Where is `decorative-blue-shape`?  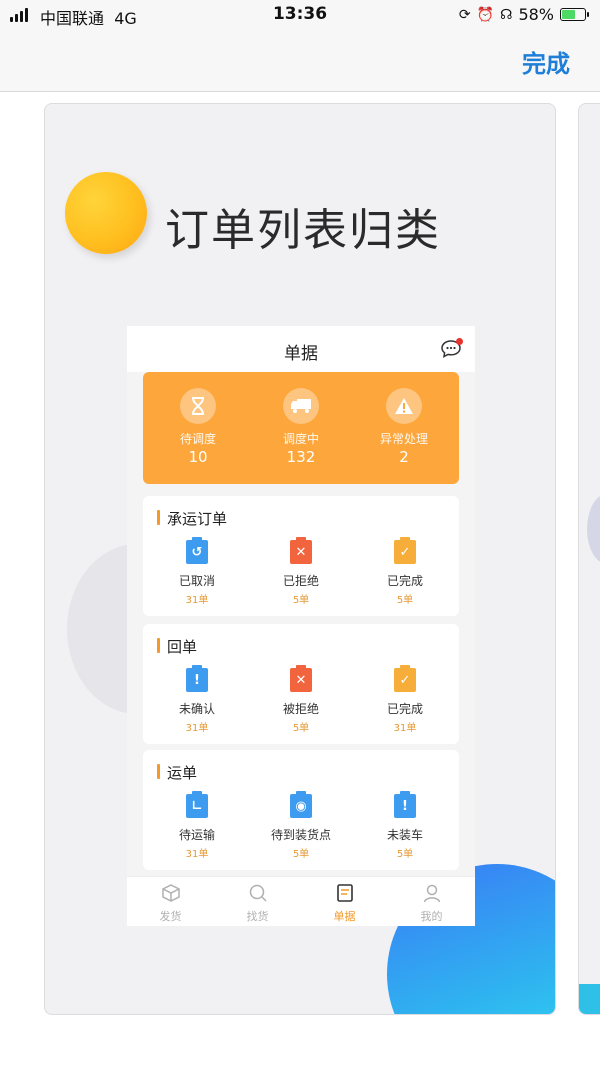 decorative-blue-shape is located at coordinates (589, 999).